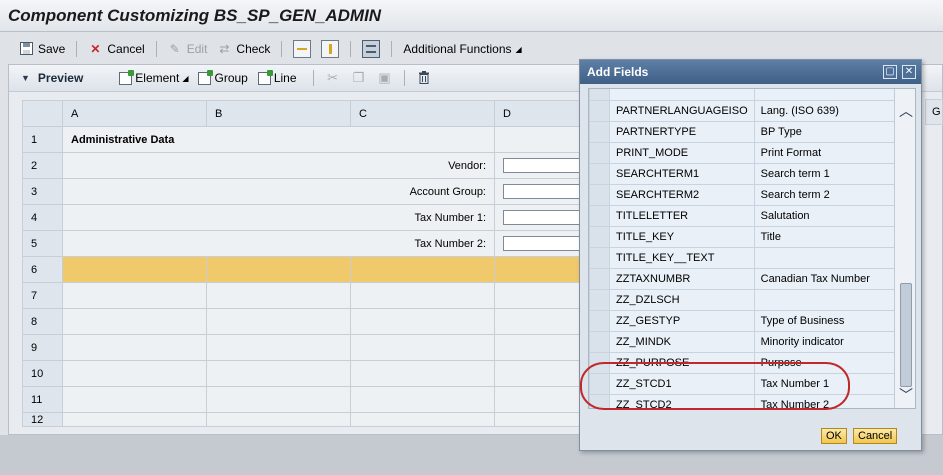 Image resolution: width=943 pixels, height=475 pixels. I want to click on row-number: 4, so click(42, 217).